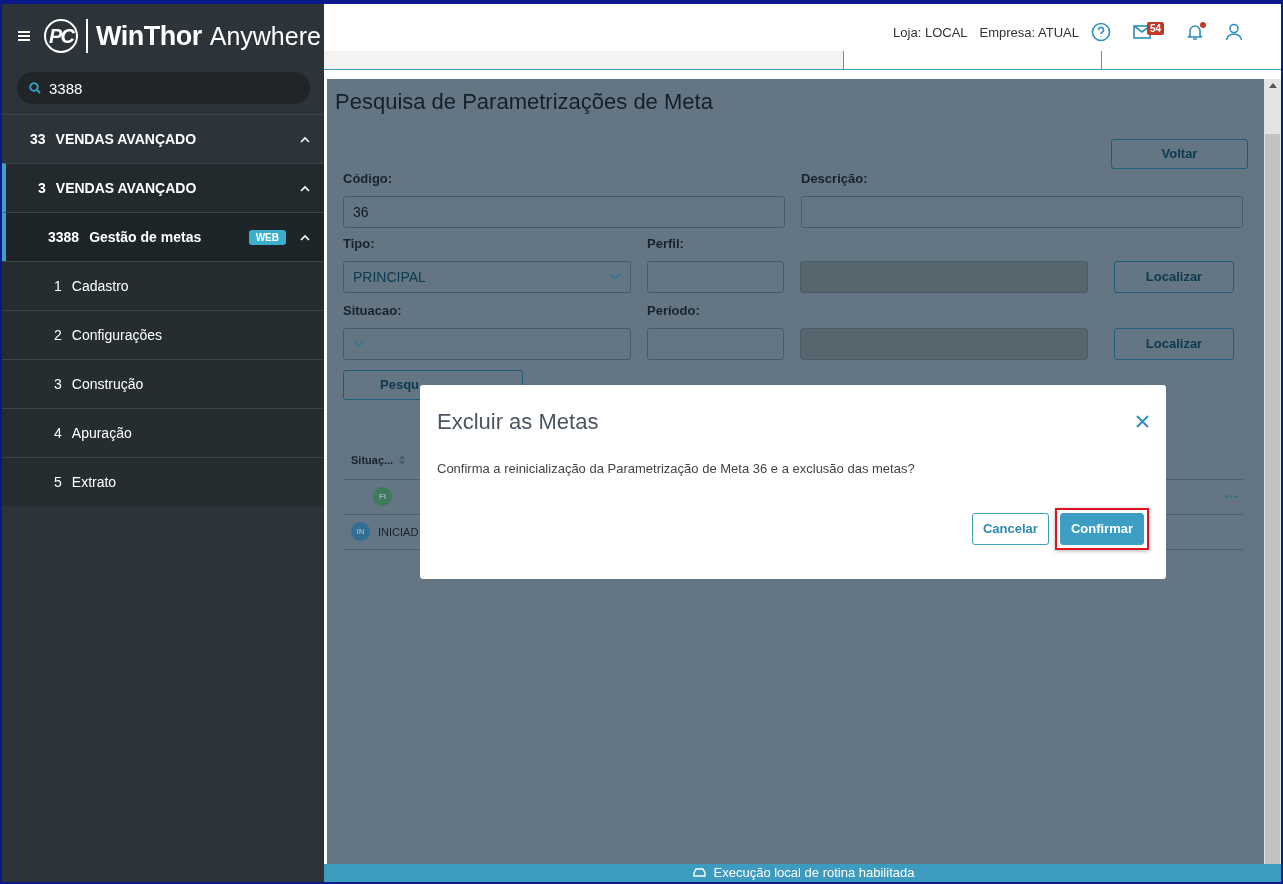 The image size is (1283, 884). What do you see at coordinates (676, 468) in the screenshot?
I see `dialog-message: Confirma a reinicialização da Parametrização de Meta 36 e a exclusão das metas?` at bounding box center [676, 468].